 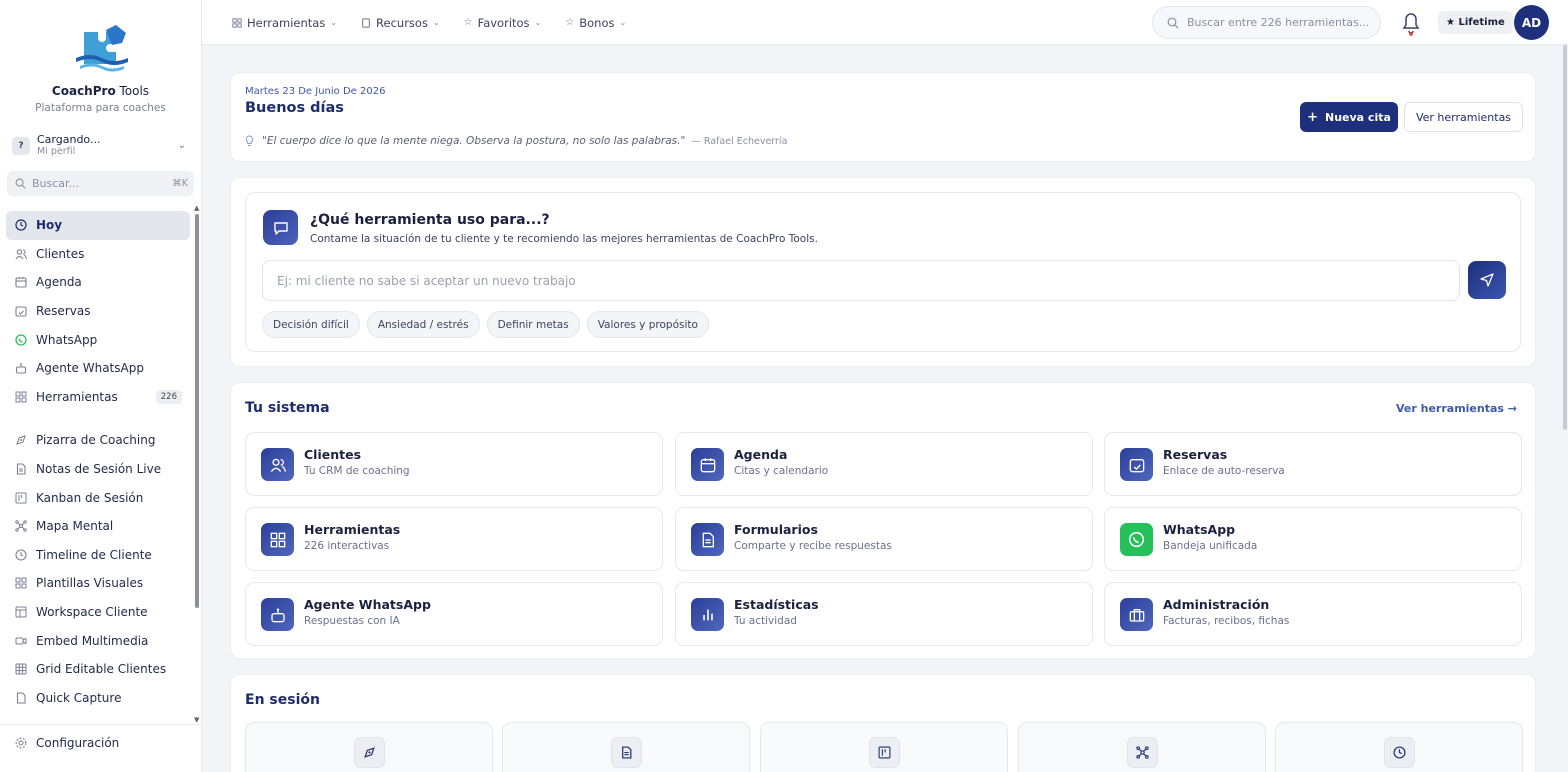 What do you see at coordinates (98, 526) in the screenshot?
I see `sidebar-item-mapa-mental: Mapa Mental` at bounding box center [98, 526].